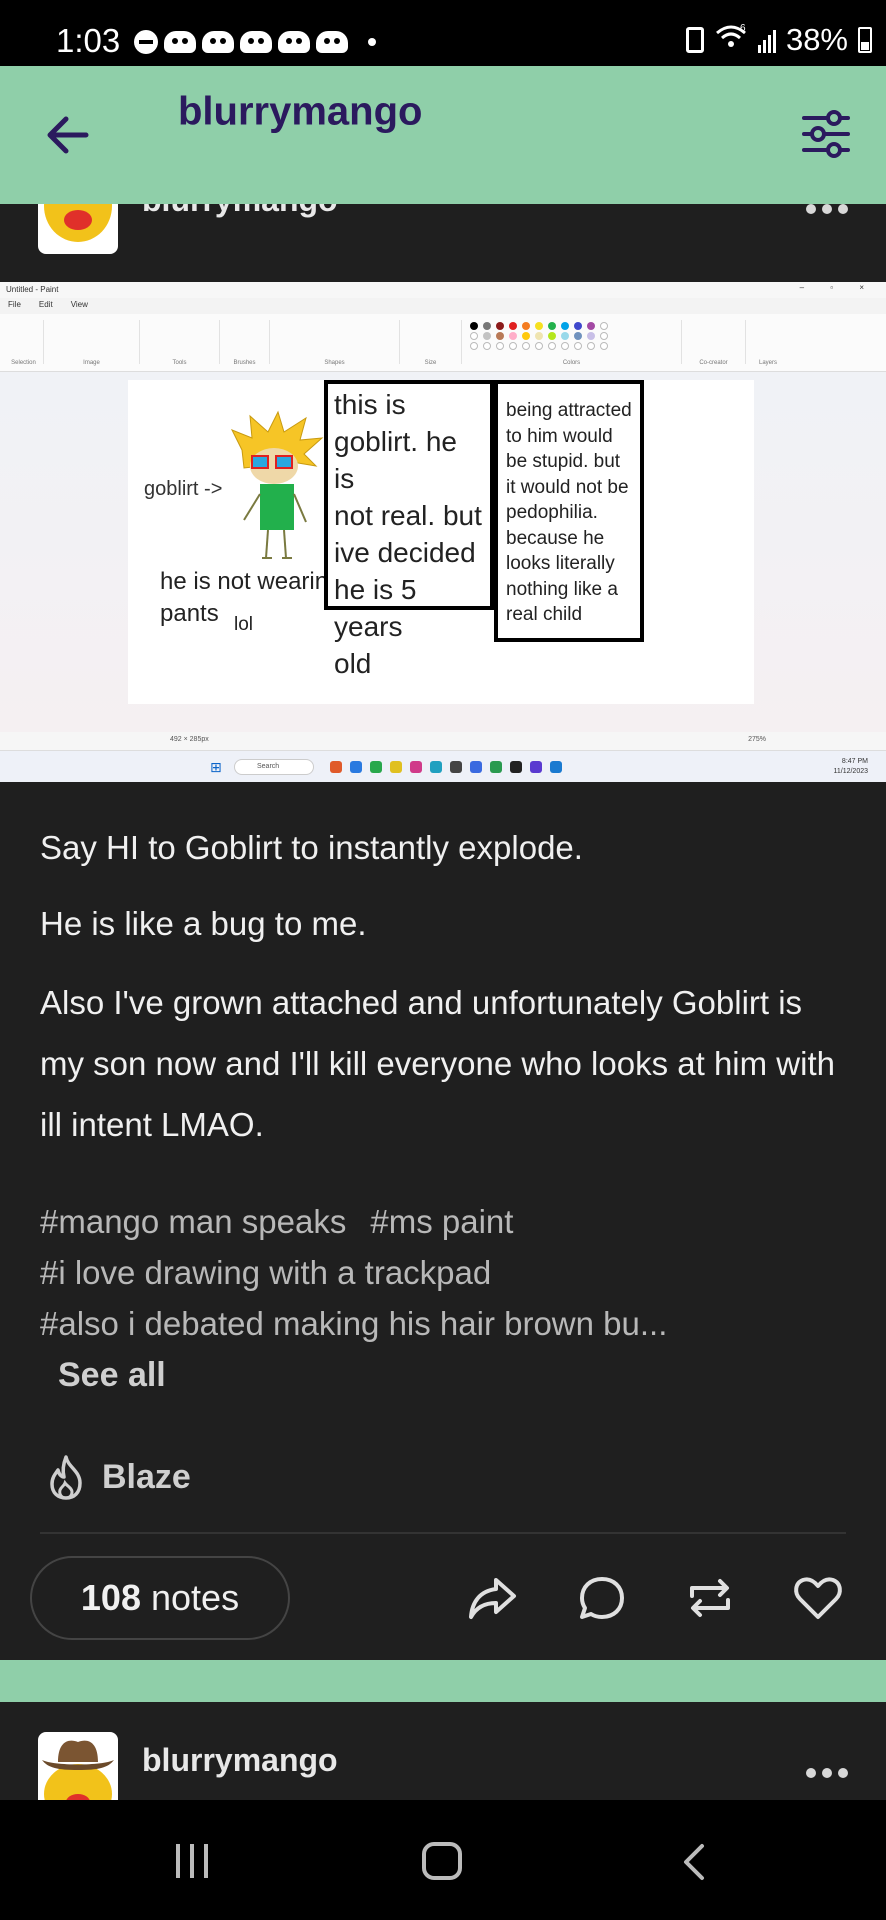 The image size is (886, 1920). I want to click on blog-title: blurrymango, so click(300, 112).